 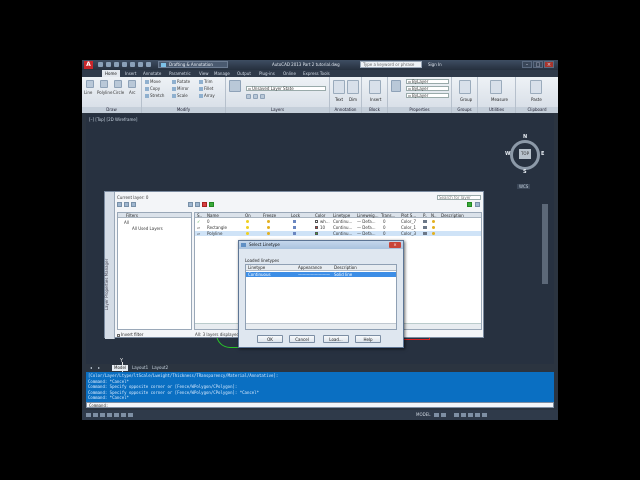 I want to click on layer-state-combo: Unsaved Layer State, so click(x=286, y=88).